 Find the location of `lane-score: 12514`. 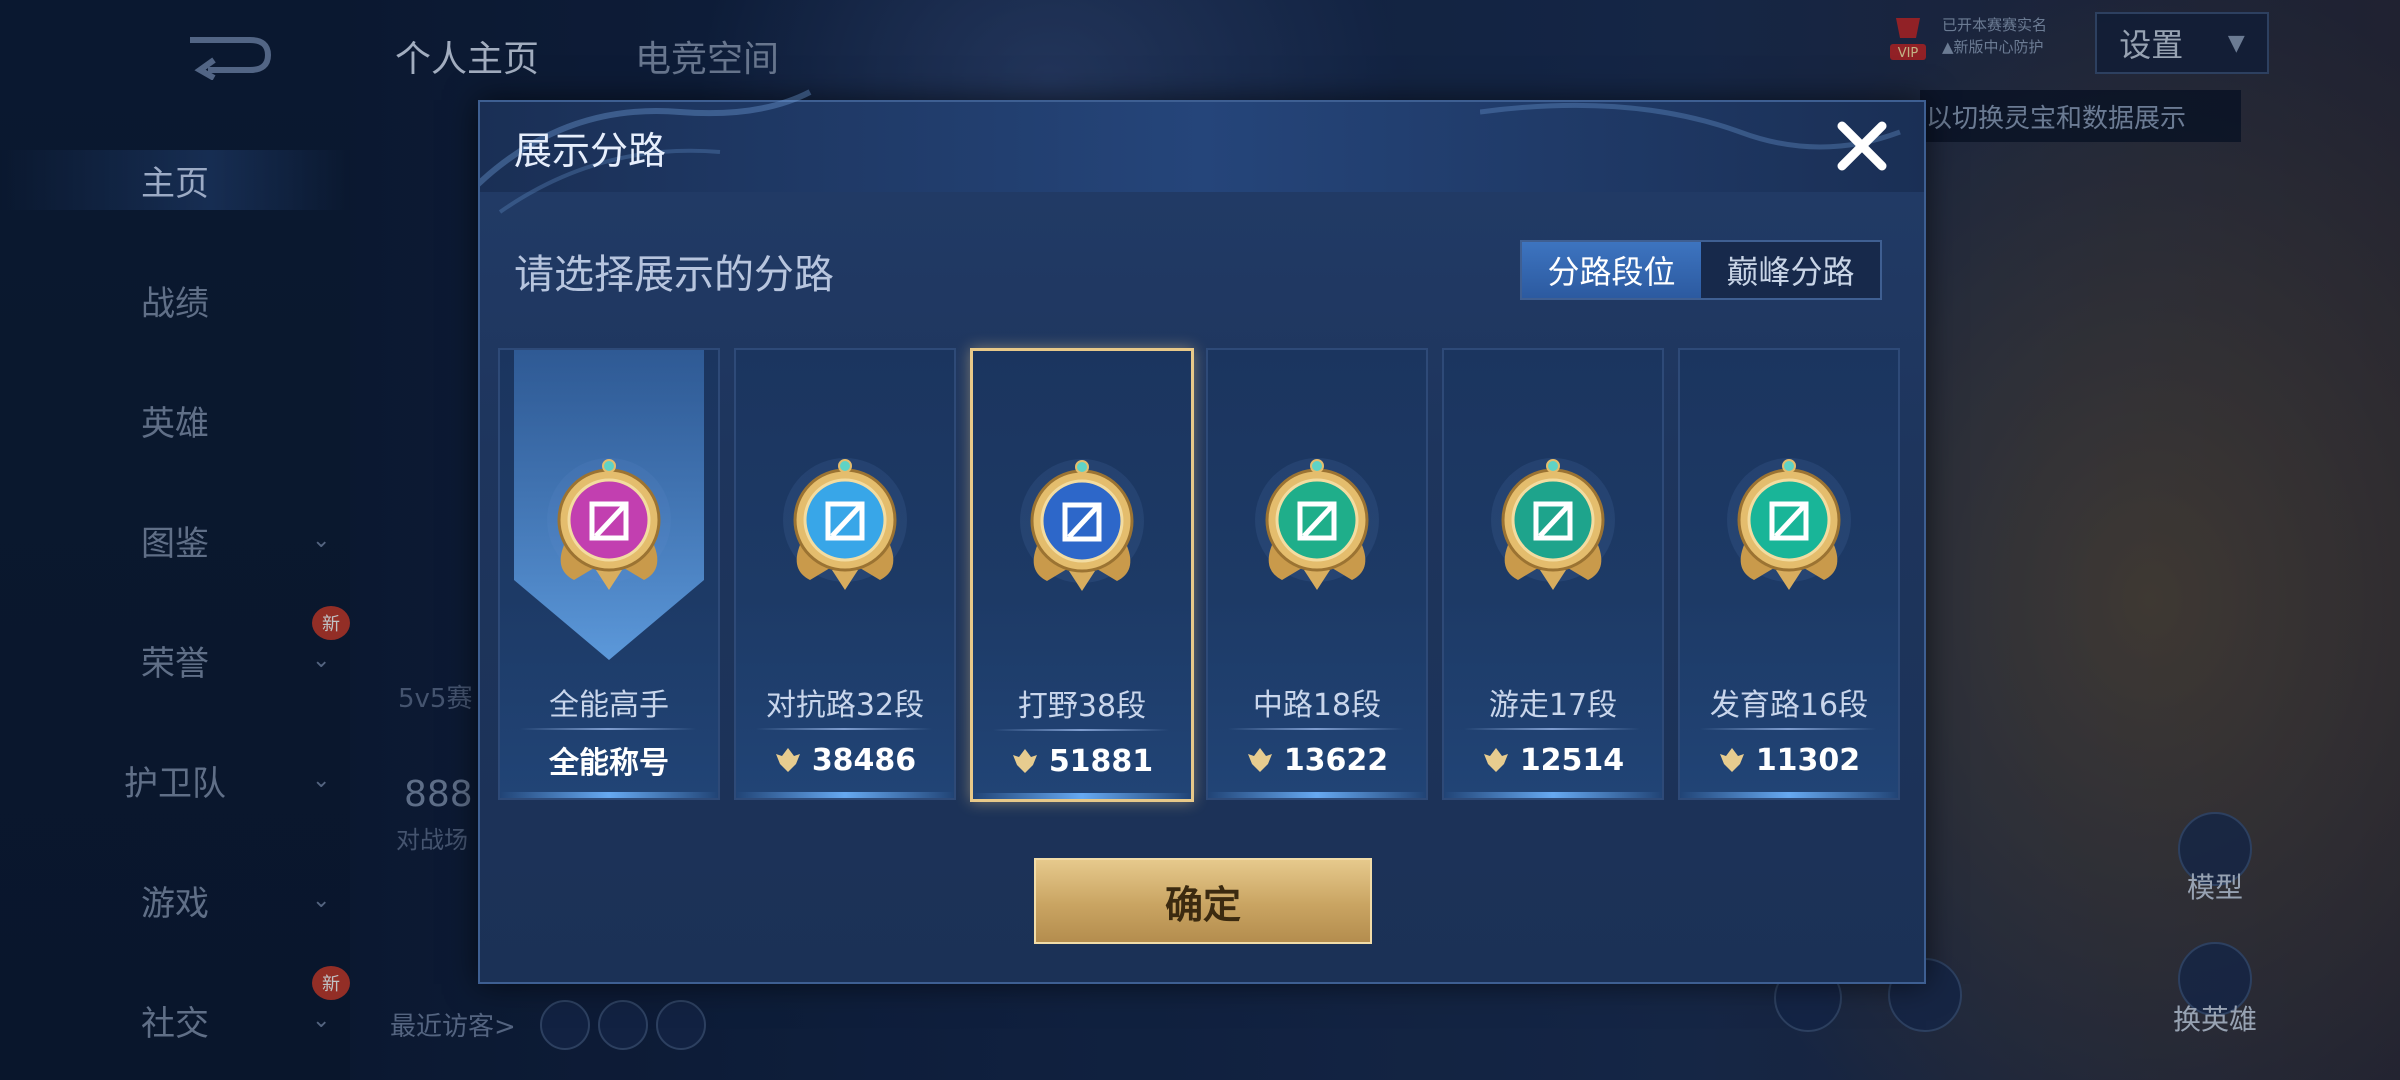

lane-score: 12514 is located at coordinates (1553, 760).